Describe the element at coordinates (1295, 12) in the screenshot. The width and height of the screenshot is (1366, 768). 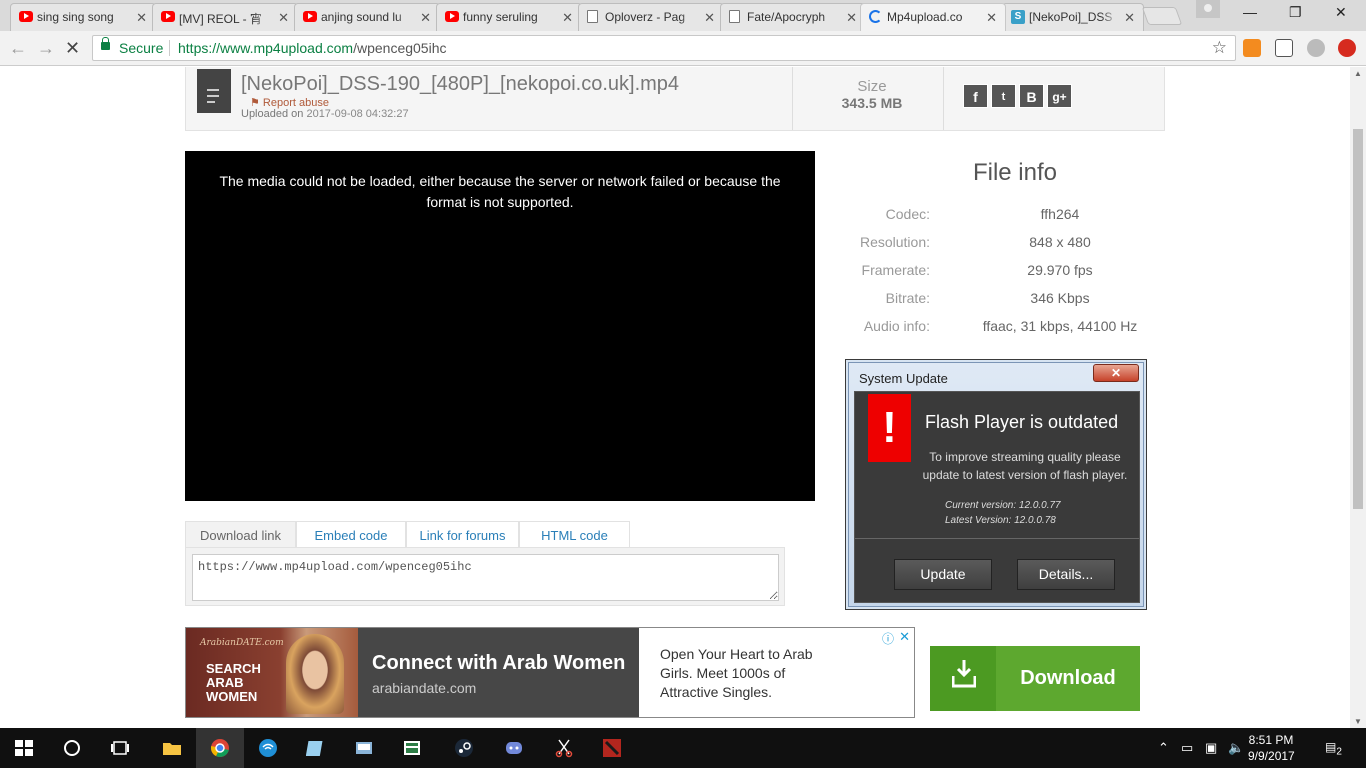
I see `restore-icon: ❐` at that location.